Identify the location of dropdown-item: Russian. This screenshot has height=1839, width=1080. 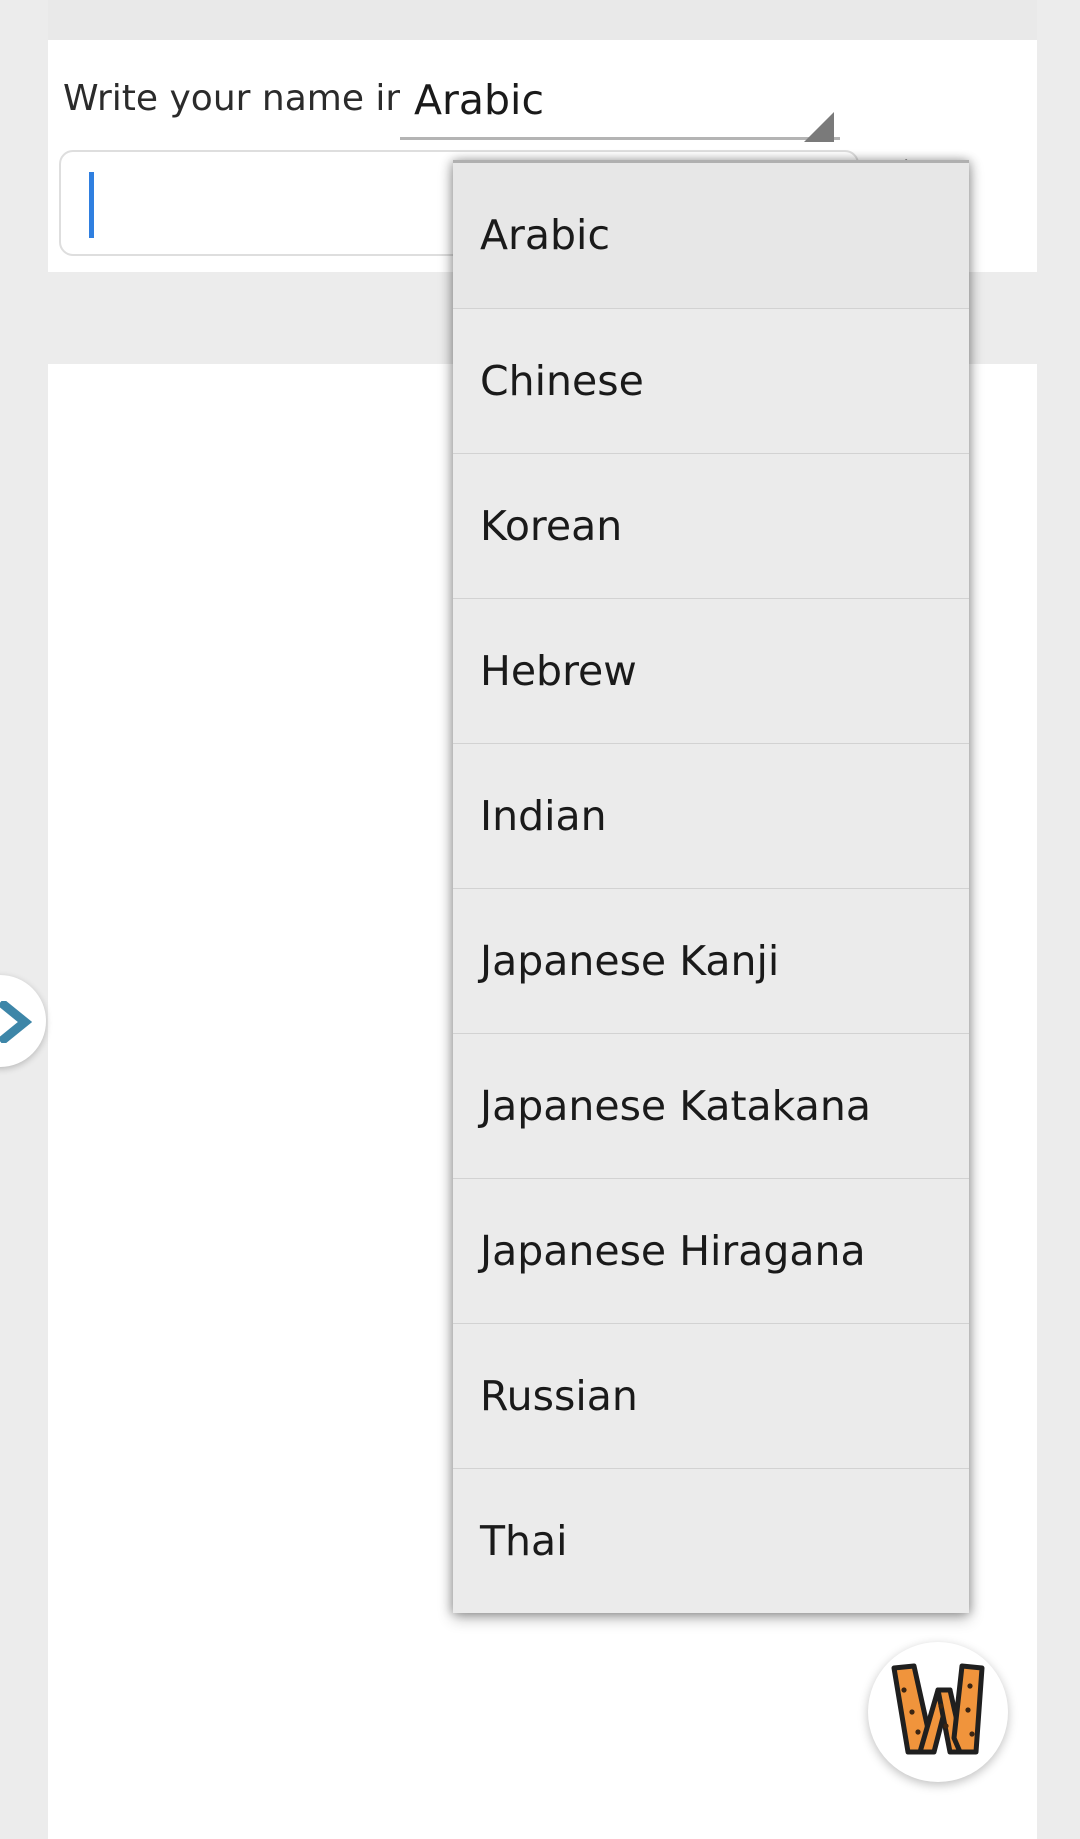
(711, 1395).